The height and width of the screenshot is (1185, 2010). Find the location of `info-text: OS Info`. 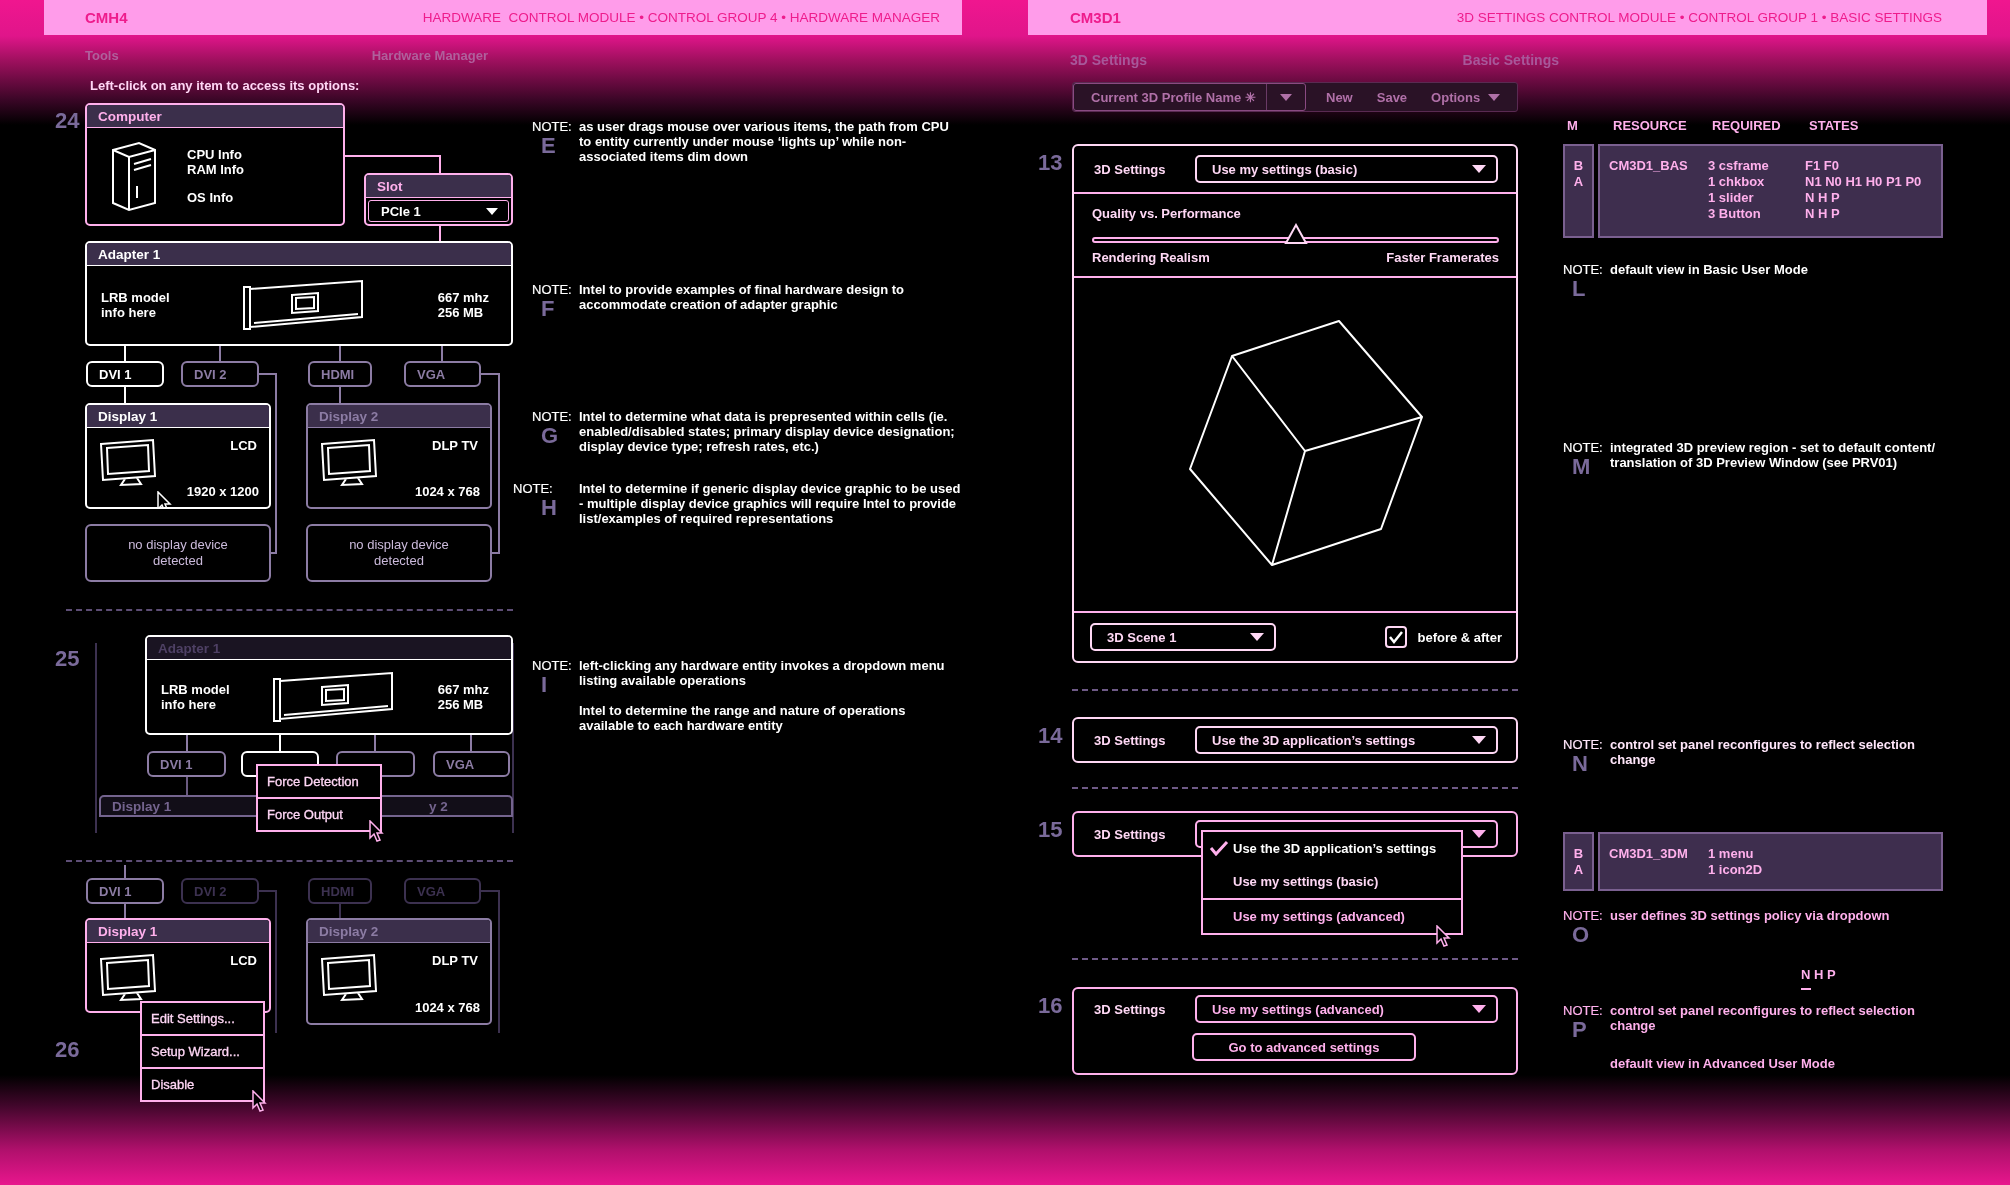

info-text: OS Info is located at coordinates (211, 197).